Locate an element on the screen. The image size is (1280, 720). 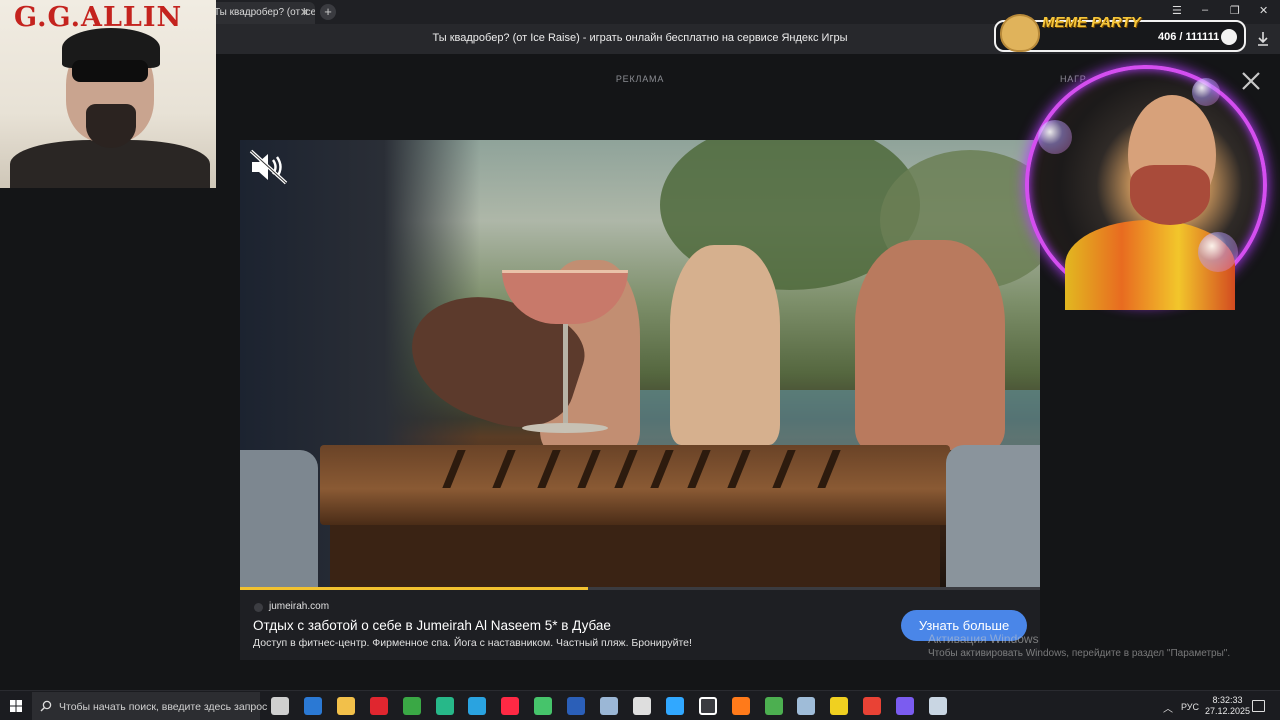
restore-icon: ❐ is located at coordinates (1235, 10).